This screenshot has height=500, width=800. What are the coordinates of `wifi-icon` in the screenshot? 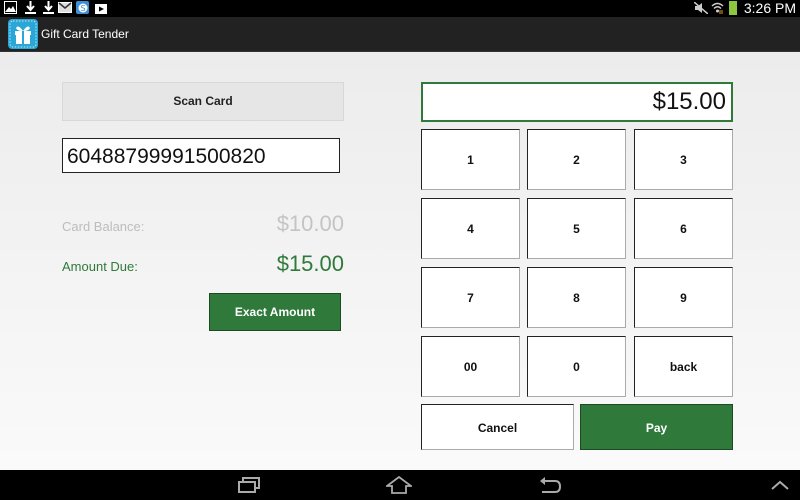 It's located at (717, 7).